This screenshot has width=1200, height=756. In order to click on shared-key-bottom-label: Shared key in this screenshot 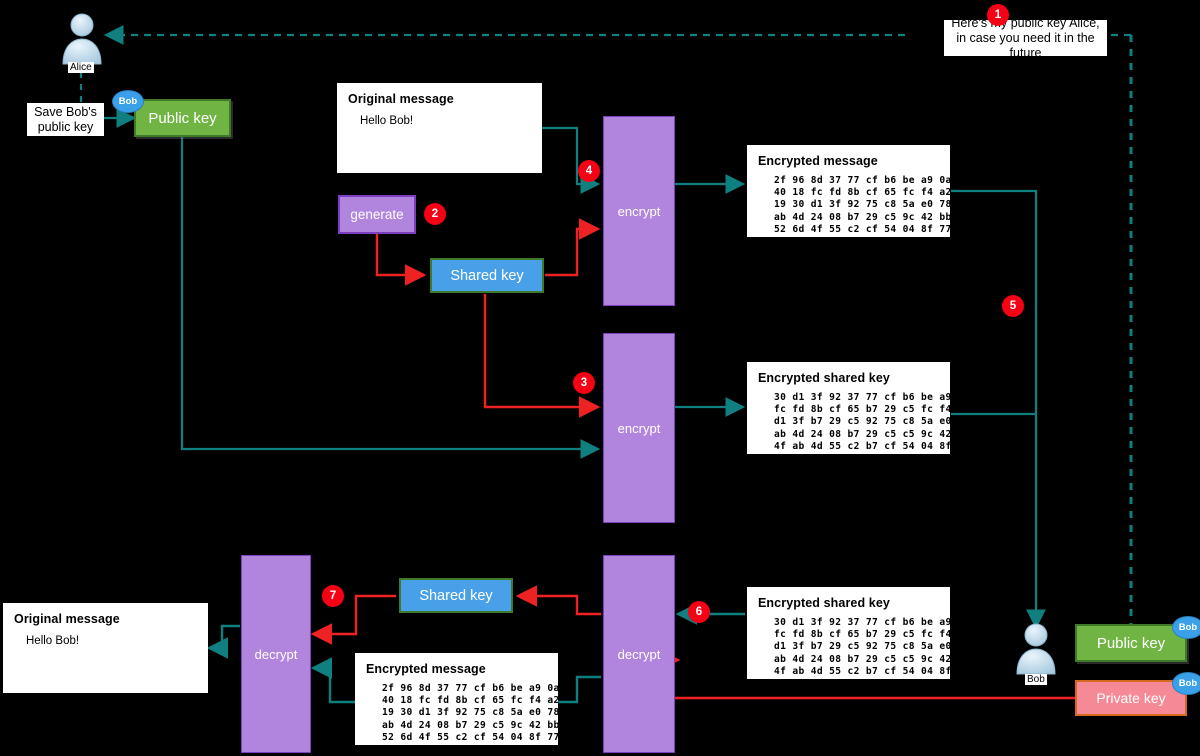, I will do `click(456, 595)`.